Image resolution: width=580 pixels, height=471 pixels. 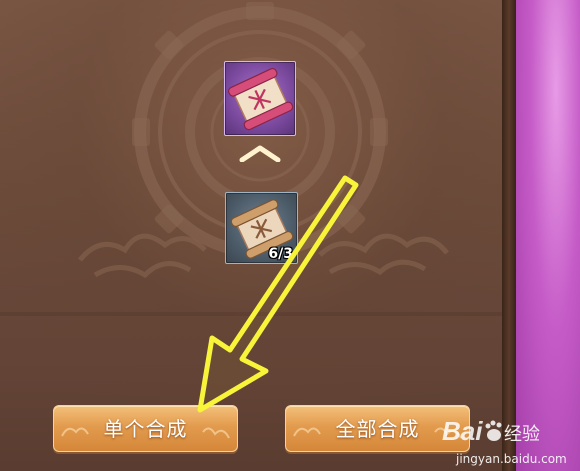 I want to click on red-scroll-icon, so click(x=261, y=99).